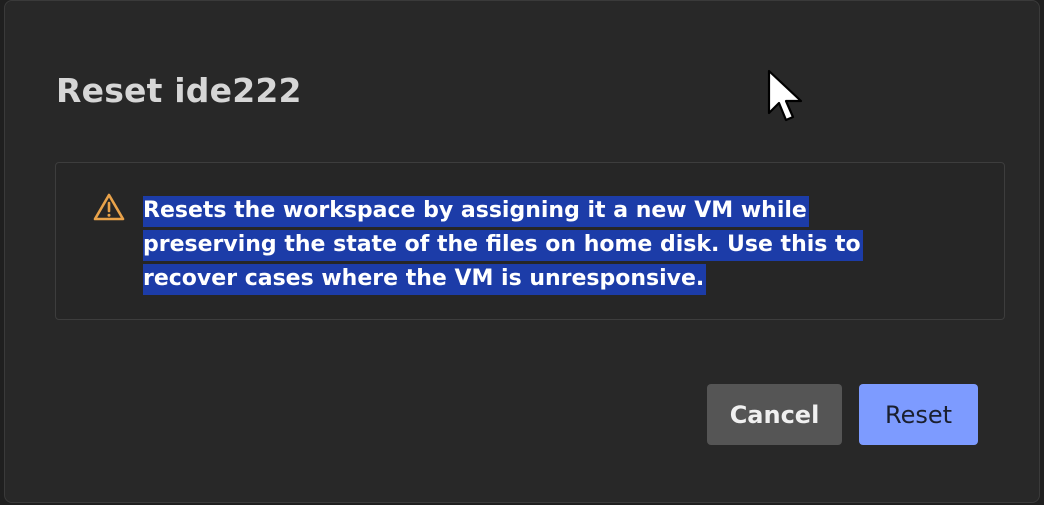 Image resolution: width=1044 pixels, height=505 pixels. Describe the element at coordinates (109, 207) in the screenshot. I see `warning-triangle-icon` at that location.